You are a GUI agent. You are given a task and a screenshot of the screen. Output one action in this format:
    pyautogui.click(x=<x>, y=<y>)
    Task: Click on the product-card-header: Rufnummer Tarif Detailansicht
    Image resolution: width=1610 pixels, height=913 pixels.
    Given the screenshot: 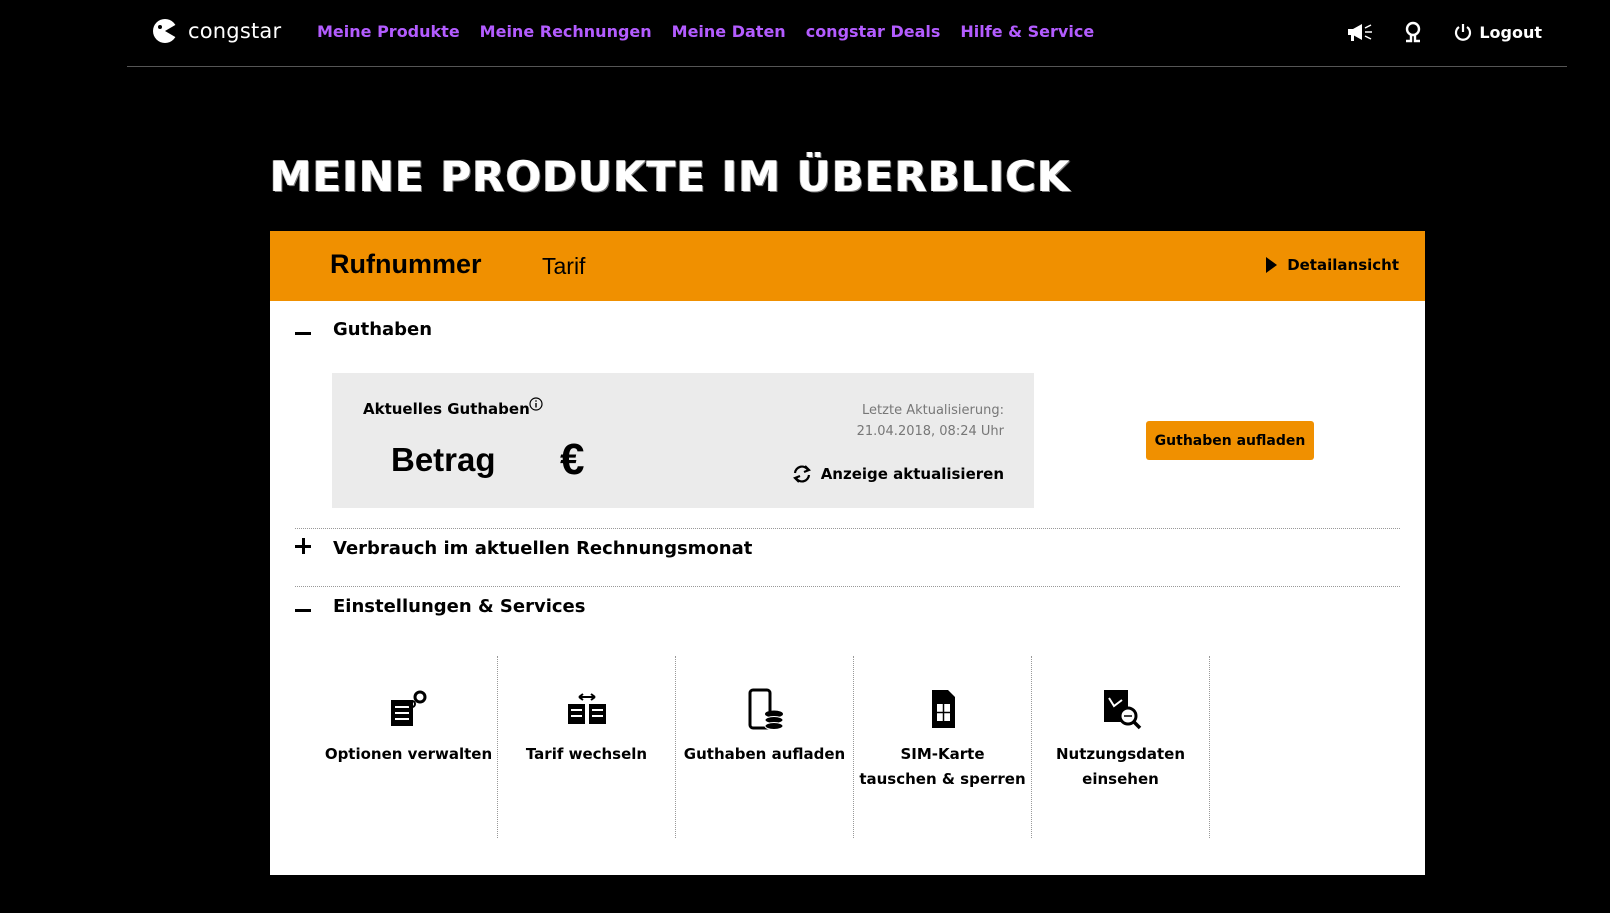 What is the action you would take?
    pyautogui.click(x=847, y=266)
    